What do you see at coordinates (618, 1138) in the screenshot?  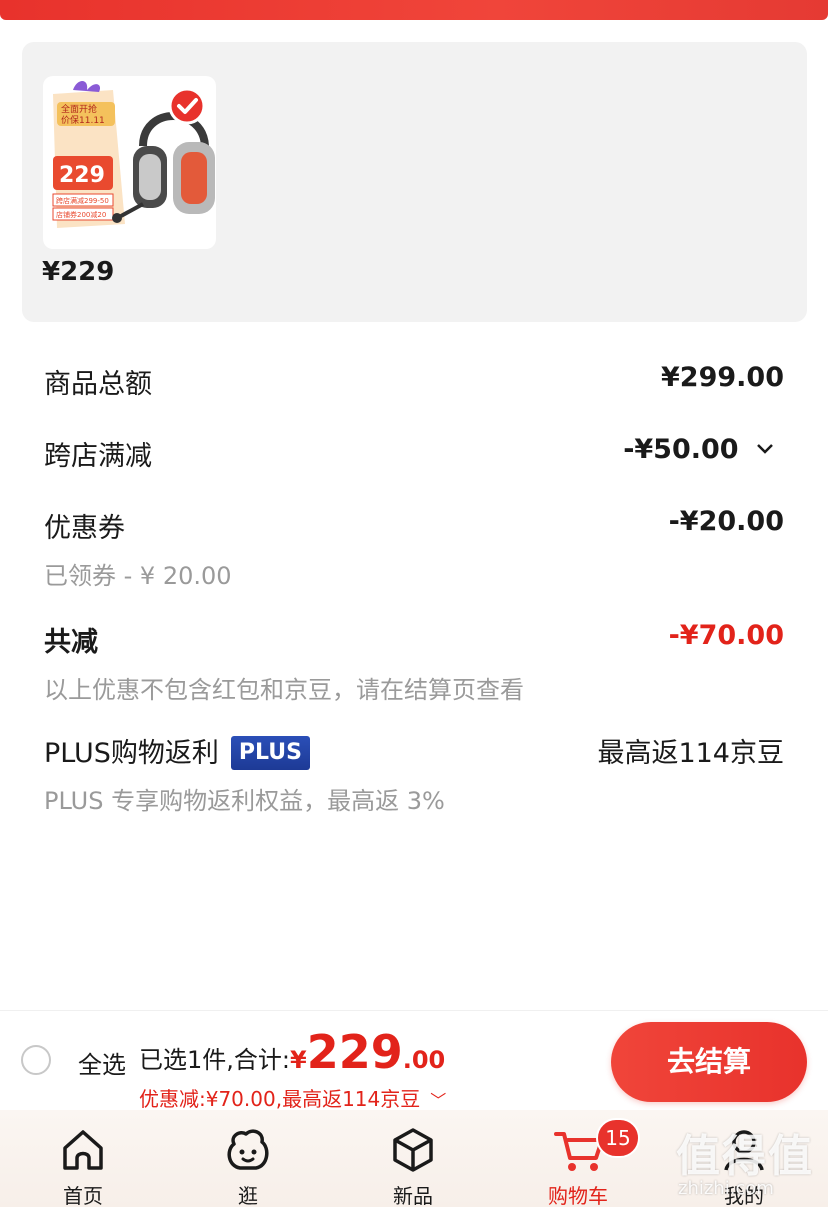 I see `cart-count-badge: 15` at bounding box center [618, 1138].